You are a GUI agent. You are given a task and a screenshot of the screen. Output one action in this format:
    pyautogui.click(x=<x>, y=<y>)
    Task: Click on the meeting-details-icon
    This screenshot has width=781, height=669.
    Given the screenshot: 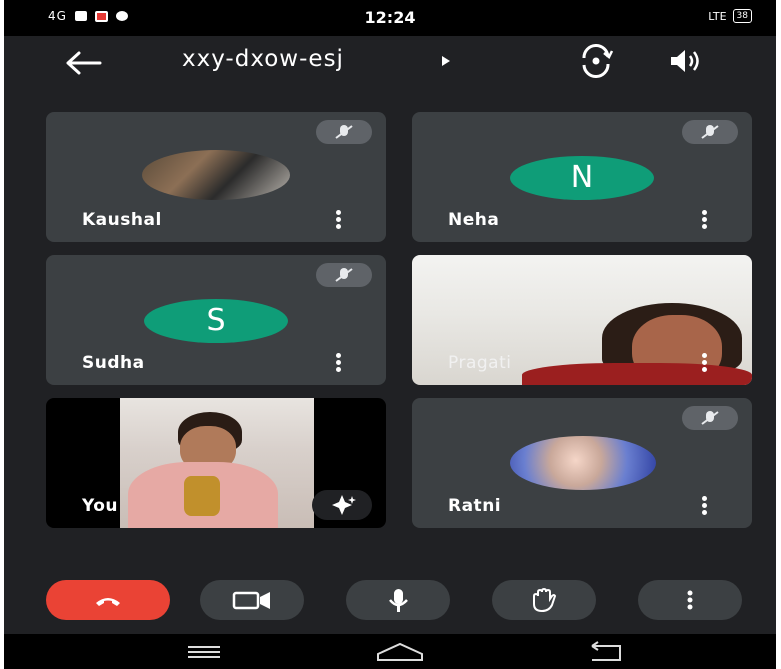 What is the action you would take?
    pyautogui.click(x=446, y=61)
    